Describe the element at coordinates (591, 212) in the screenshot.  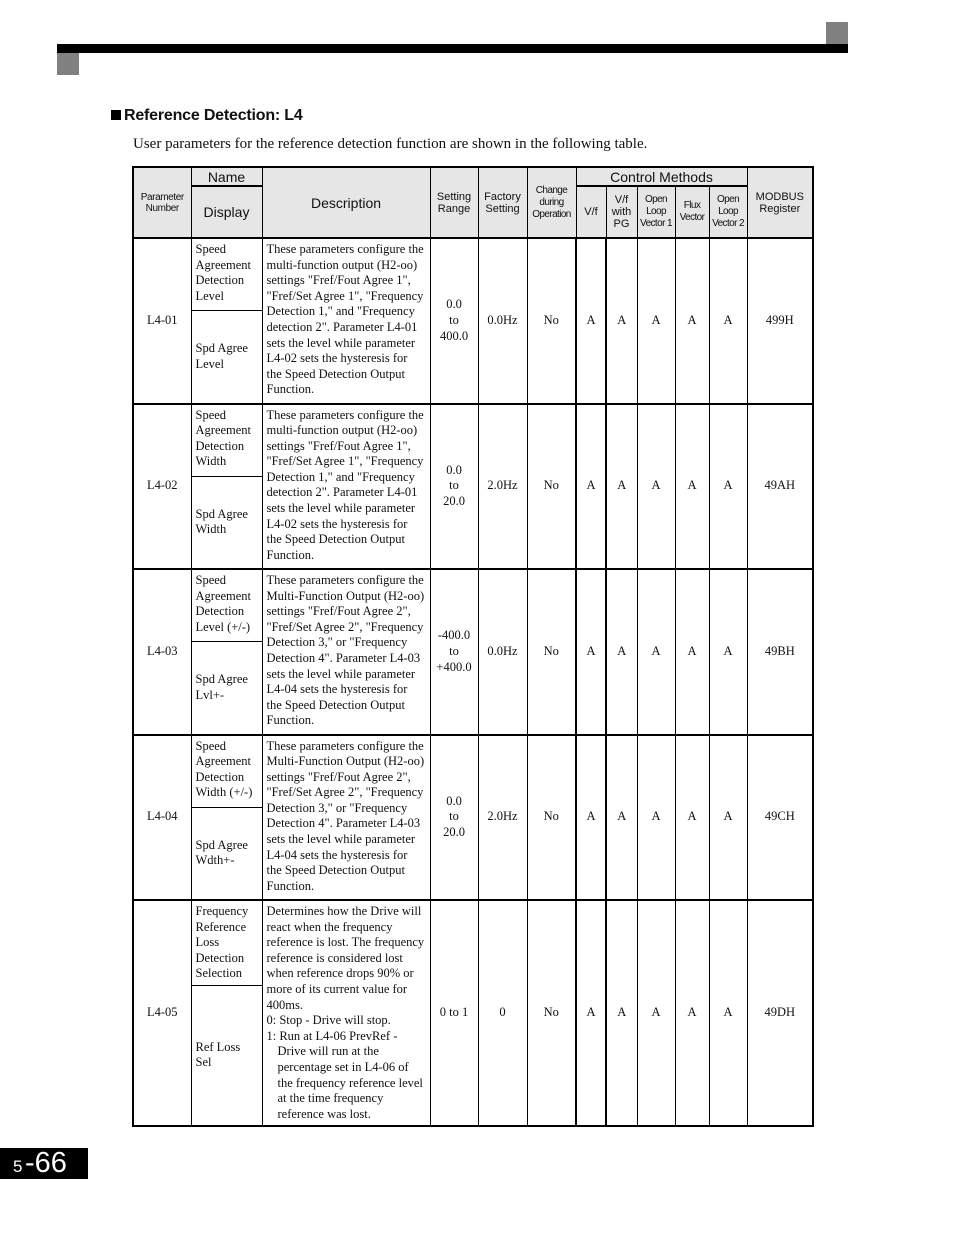
I see `header-vf: V/f` at that location.